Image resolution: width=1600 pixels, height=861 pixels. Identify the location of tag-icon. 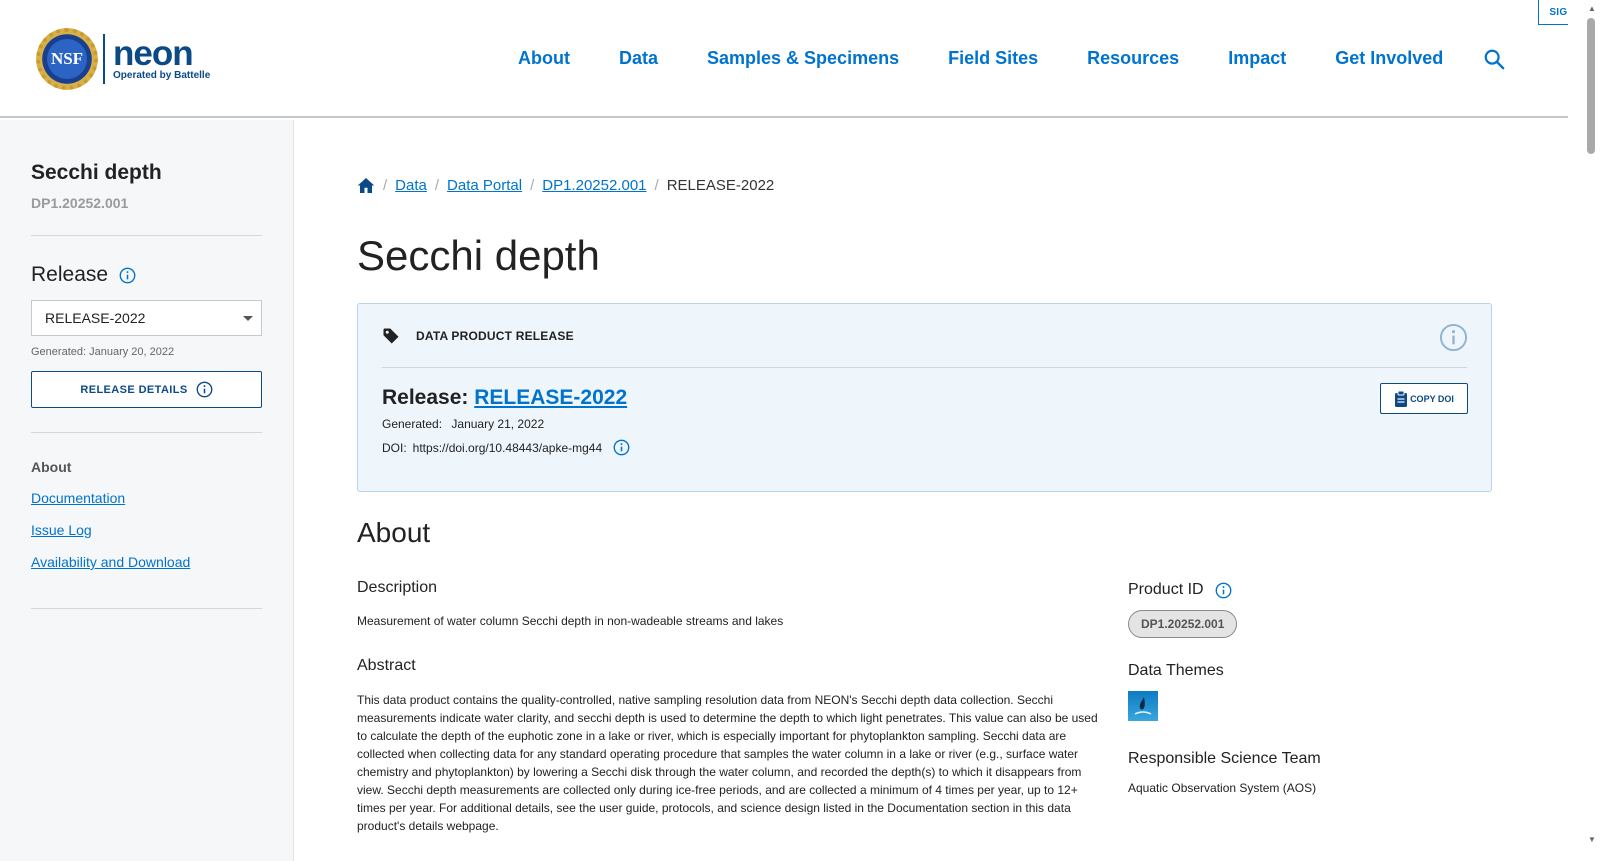
(391, 335).